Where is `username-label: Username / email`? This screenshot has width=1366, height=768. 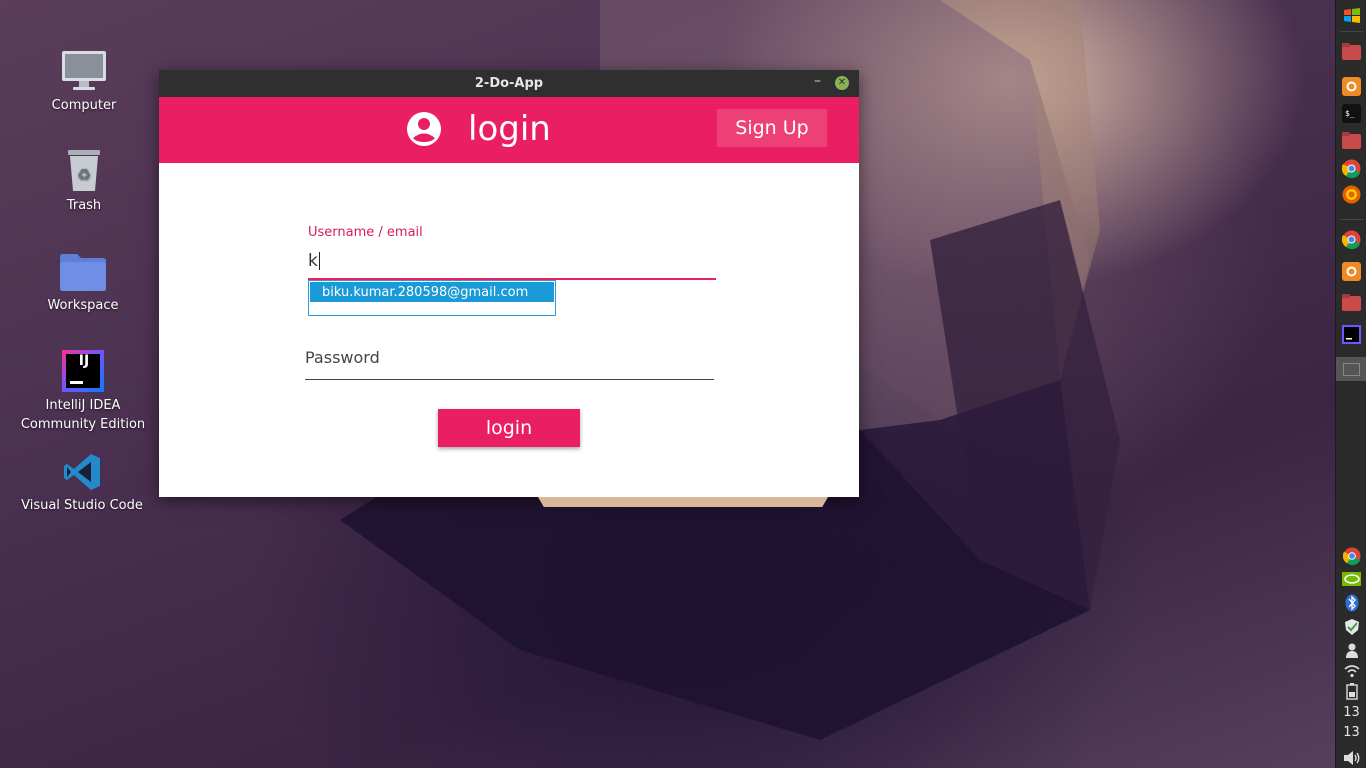
username-label: Username / email is located at coordinates (365, 232).